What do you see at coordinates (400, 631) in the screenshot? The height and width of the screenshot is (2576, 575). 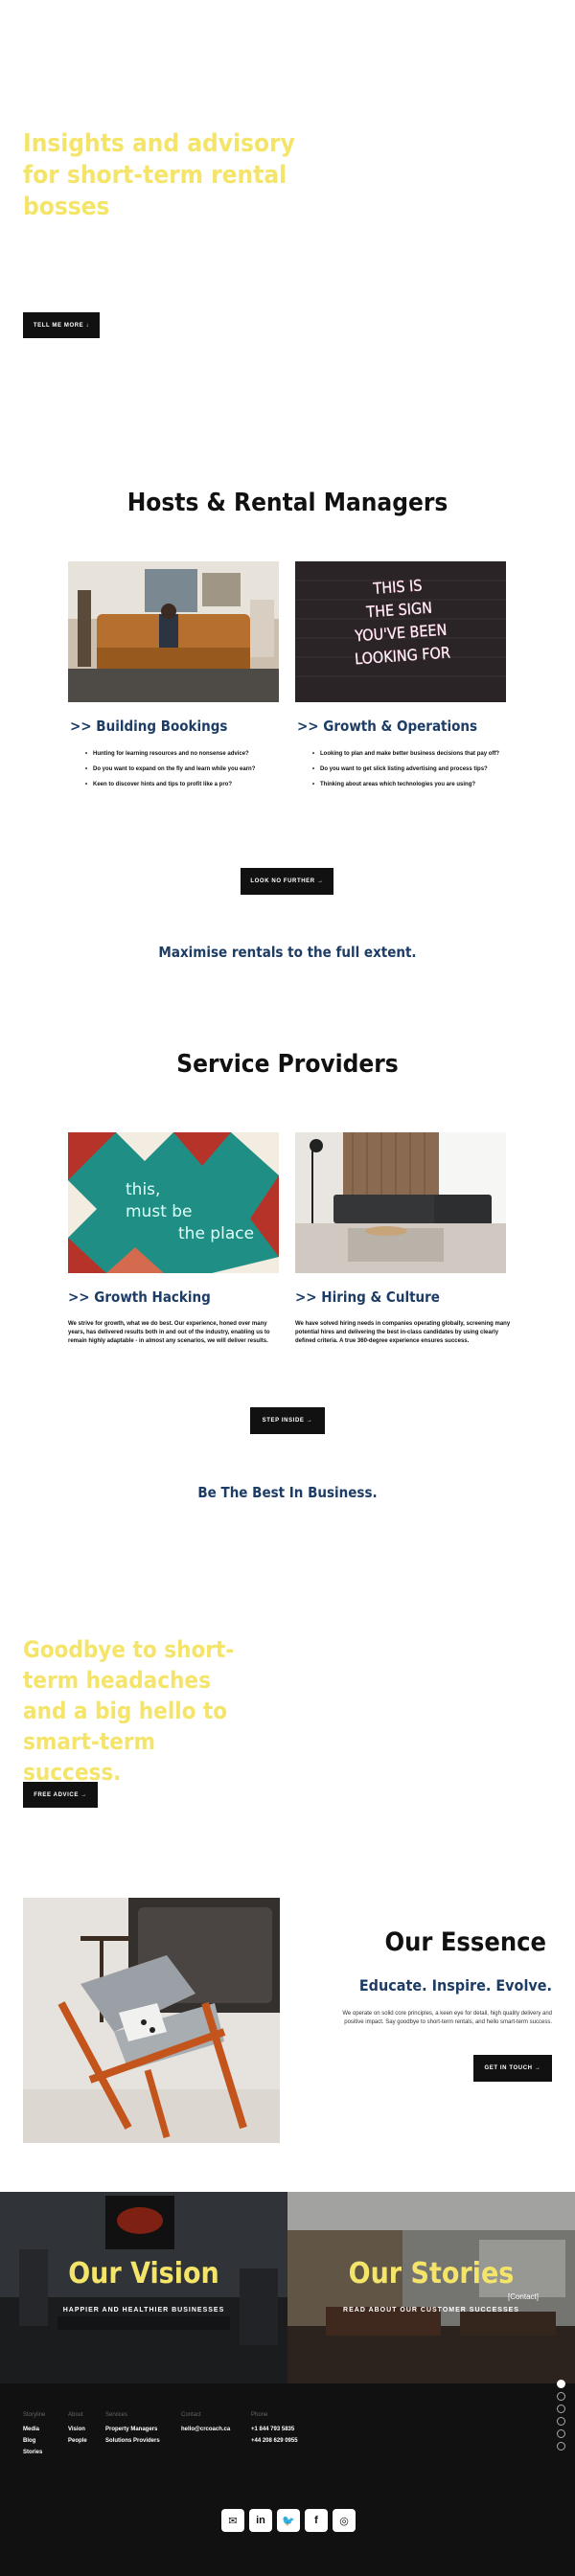 I see `neon-sign-photo: THIS IS THE SIGN YOU'VE BEEN LOOKING FOR` at bounding box center [400, 631].